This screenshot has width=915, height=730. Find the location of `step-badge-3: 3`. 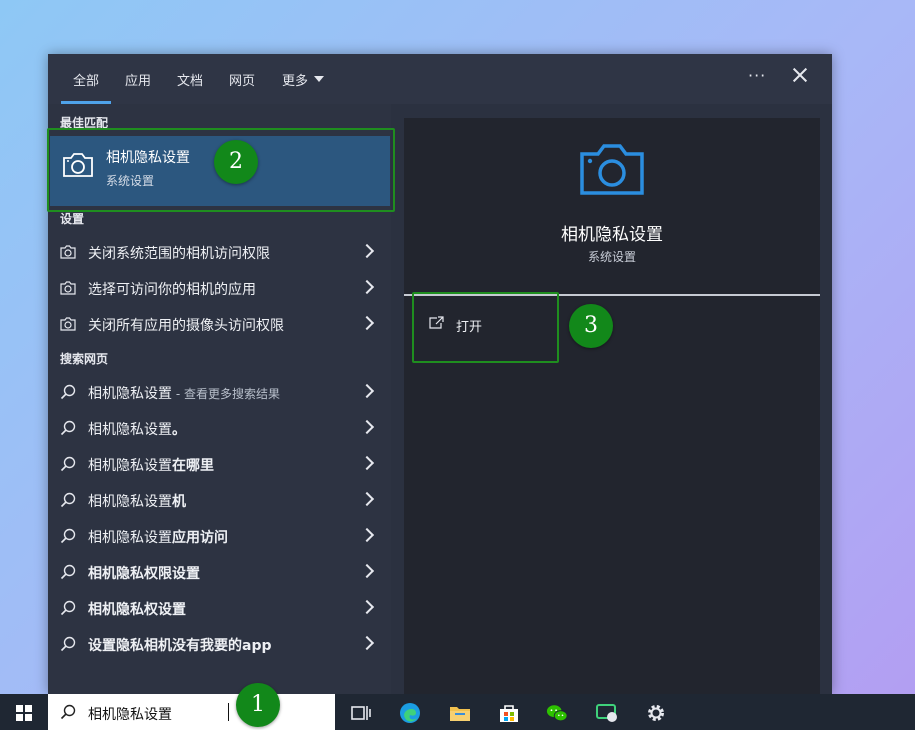

step-badge-3: 3 is located at coordinates (591, 326).